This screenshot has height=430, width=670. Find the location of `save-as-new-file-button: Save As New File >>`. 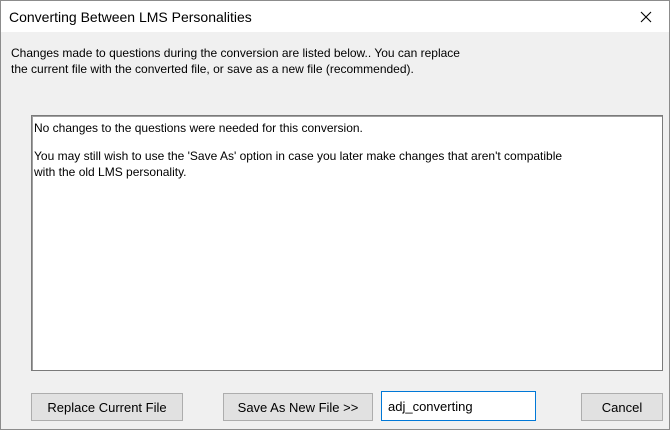

save-as-new-file-button: Save As New File >> is located at coordinates (298, 407).